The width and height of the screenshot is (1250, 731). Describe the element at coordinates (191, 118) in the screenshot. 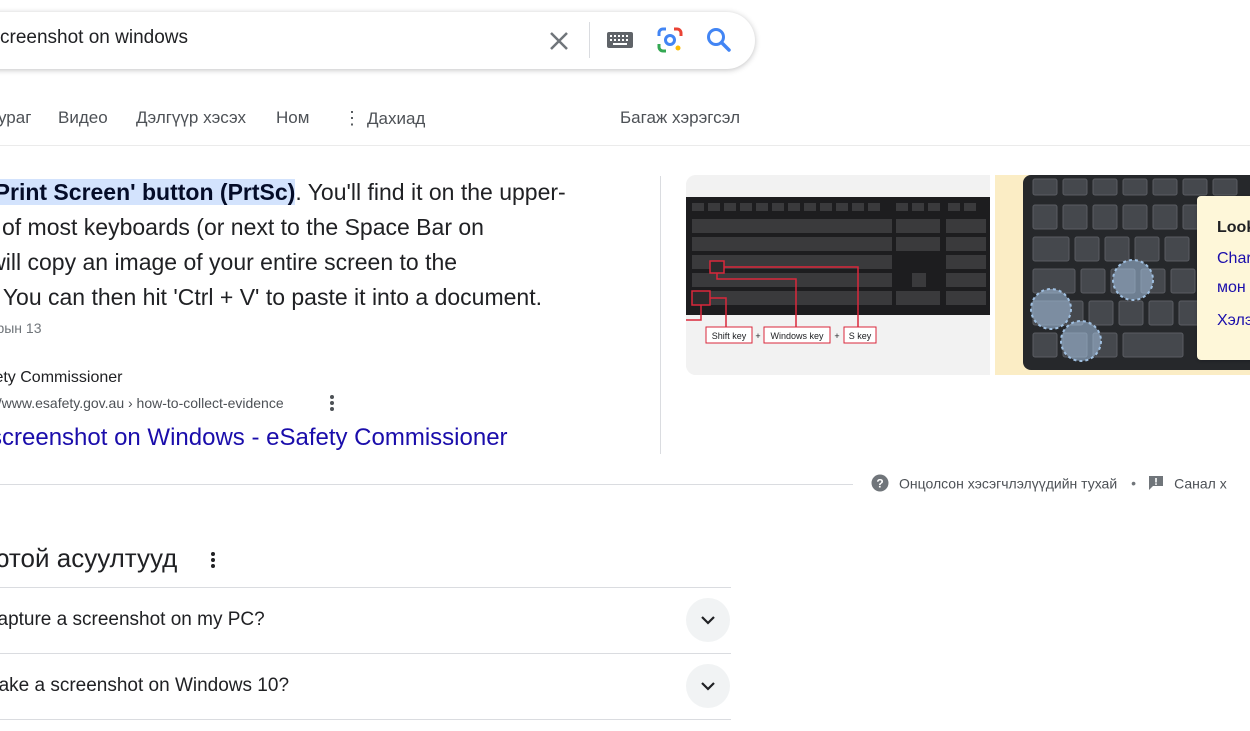

I see `tab-shopping: Дэлгүүр хэсэх` at that location.